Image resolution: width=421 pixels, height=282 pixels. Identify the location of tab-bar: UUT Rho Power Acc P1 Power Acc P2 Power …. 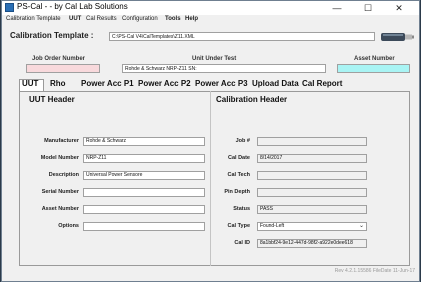
(210, 85).